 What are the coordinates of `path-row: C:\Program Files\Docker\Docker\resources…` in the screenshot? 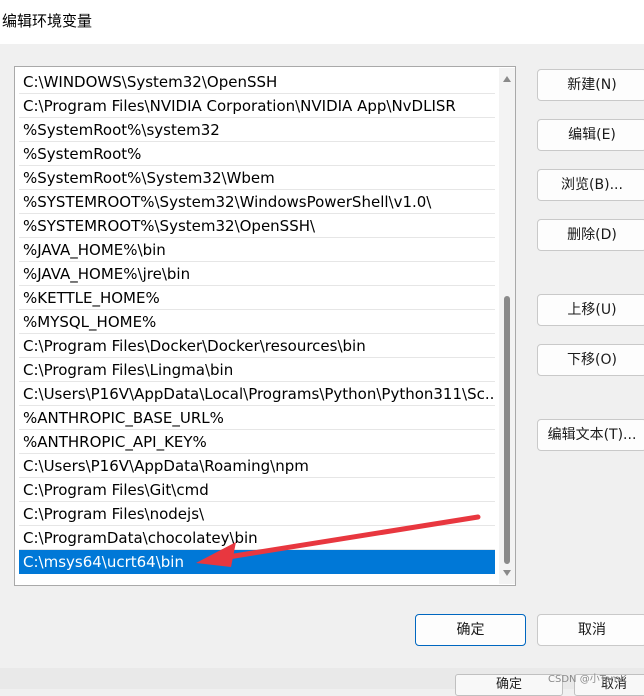 It's located at (257, 346).